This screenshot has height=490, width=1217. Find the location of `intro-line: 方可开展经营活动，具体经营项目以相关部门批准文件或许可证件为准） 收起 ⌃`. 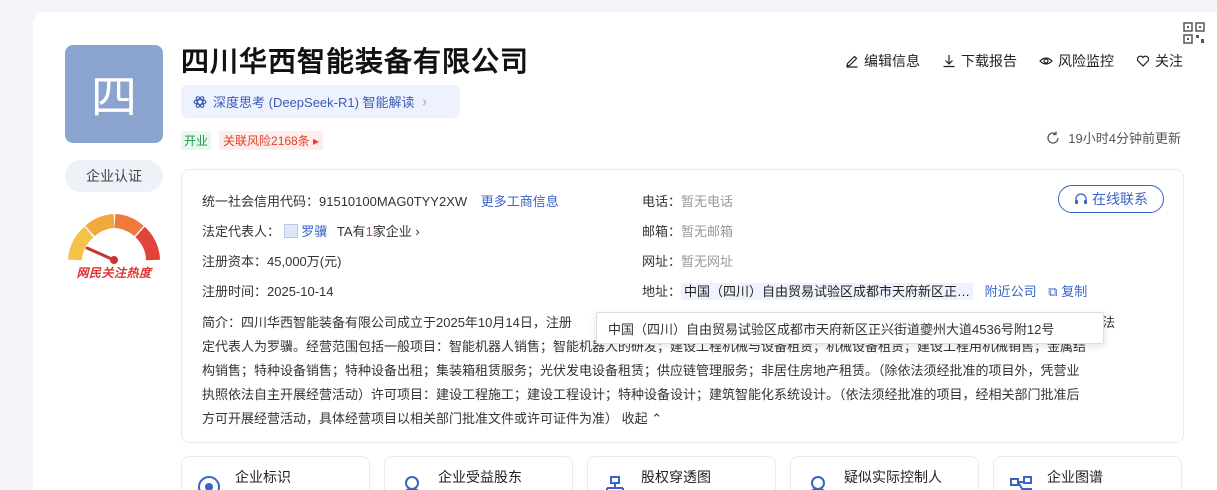

intro-line: 方可开展经营活动，具体经营项目以相关部门批准文件或许可证件为准） 收起 ⌃ is located at coordinates (682, 419).